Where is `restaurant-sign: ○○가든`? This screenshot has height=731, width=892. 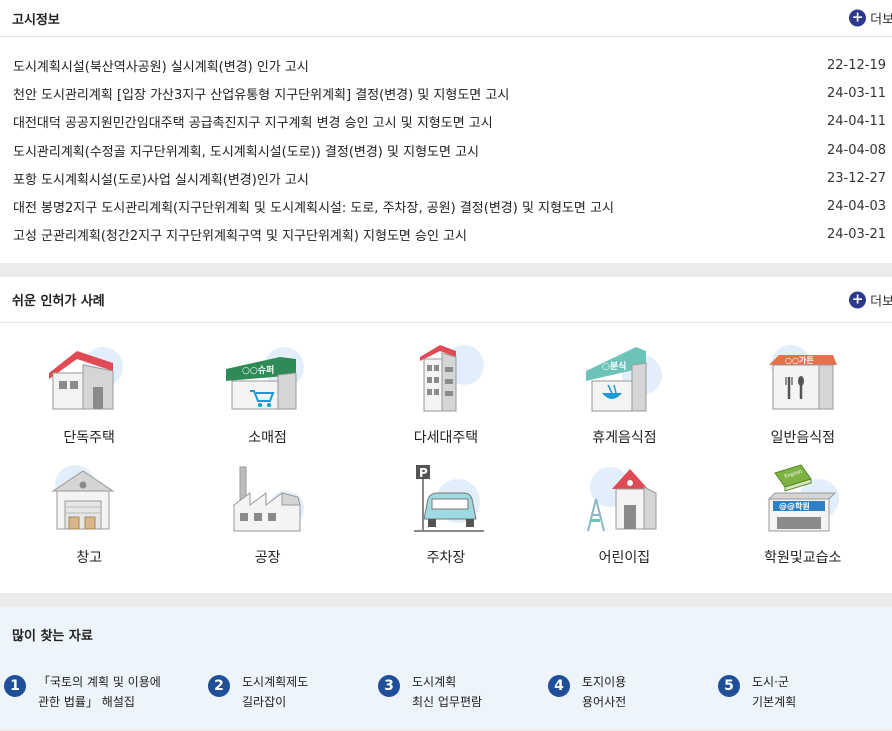 restaurant-sign: ○○가든 is located at coordinates (799, 360).